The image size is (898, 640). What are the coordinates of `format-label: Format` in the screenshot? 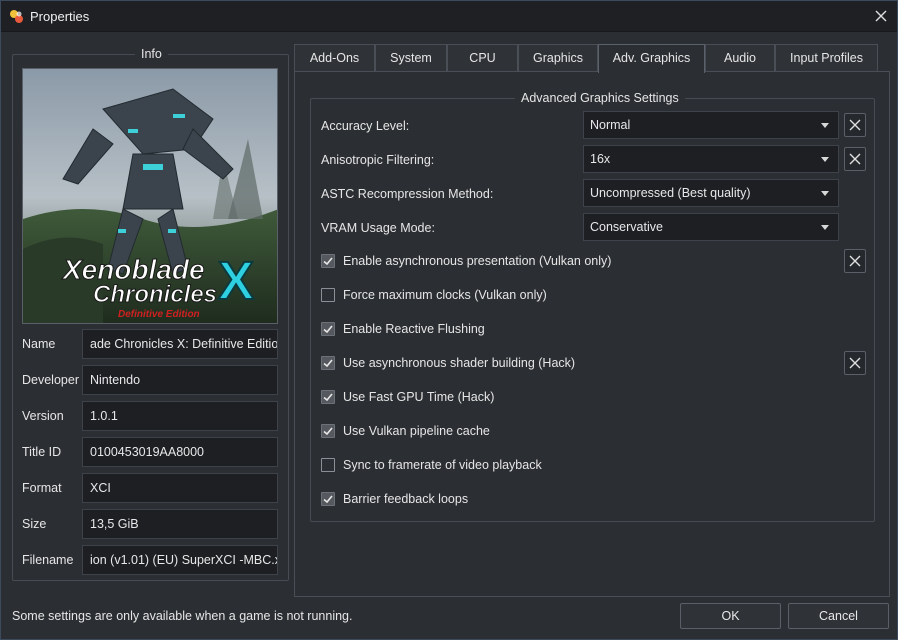 It's located at (42, 488).